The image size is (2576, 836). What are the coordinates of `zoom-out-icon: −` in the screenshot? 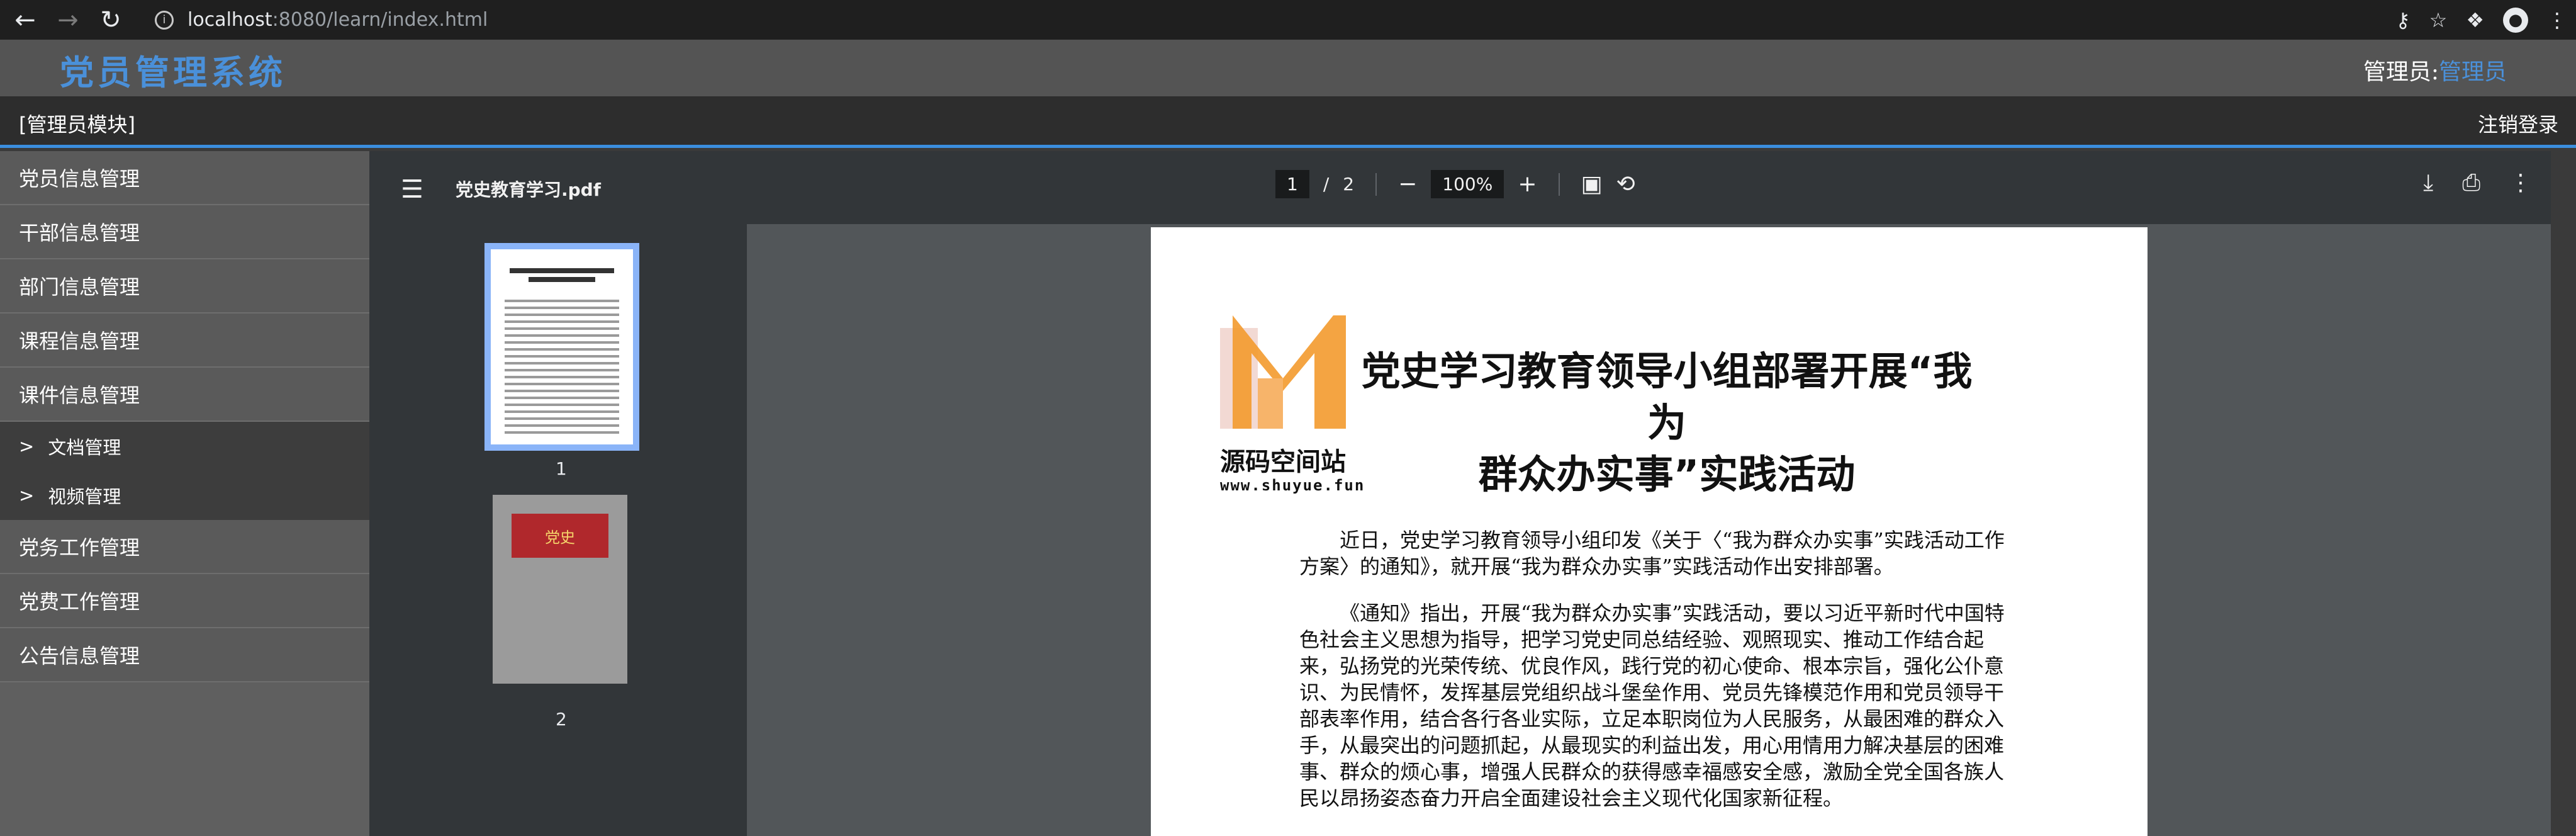 It's located at (1407, 184).